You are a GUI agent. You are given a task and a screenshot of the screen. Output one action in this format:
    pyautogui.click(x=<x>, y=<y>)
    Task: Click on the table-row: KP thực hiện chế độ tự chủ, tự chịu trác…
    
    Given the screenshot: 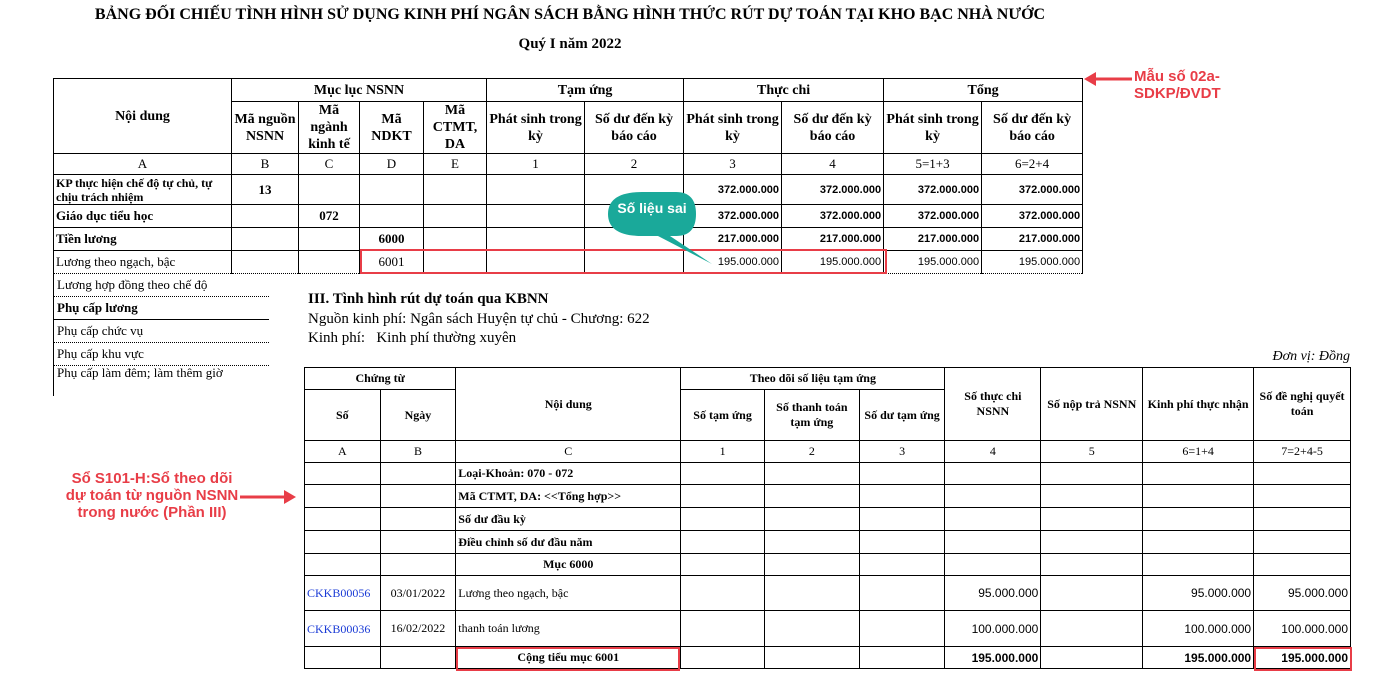 What is the action you would take?
    pyautogui.click(x=568, y=189)
    